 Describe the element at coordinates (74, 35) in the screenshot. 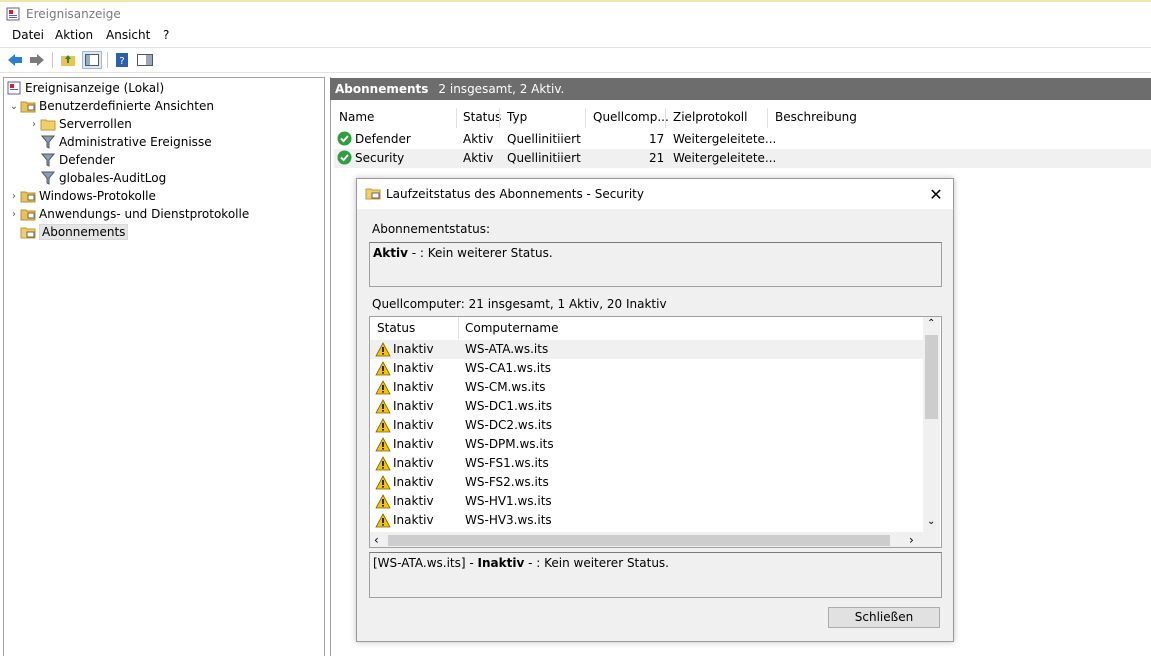

I see `menu-aktion: Aktion` at that location.